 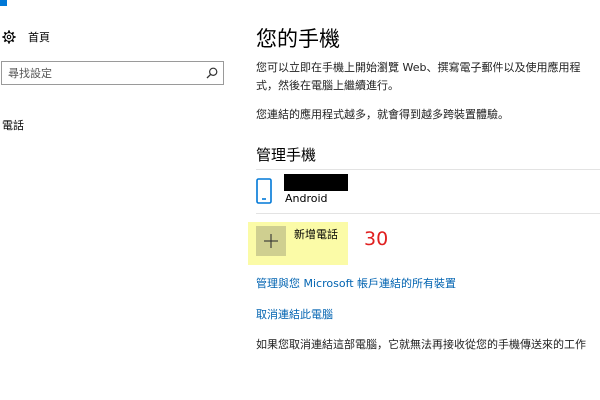 What do you see at coordinates (13, 125) in the screenshot?
I see `sidebar-item-phone: 電話` at bounding box center [13, 125].